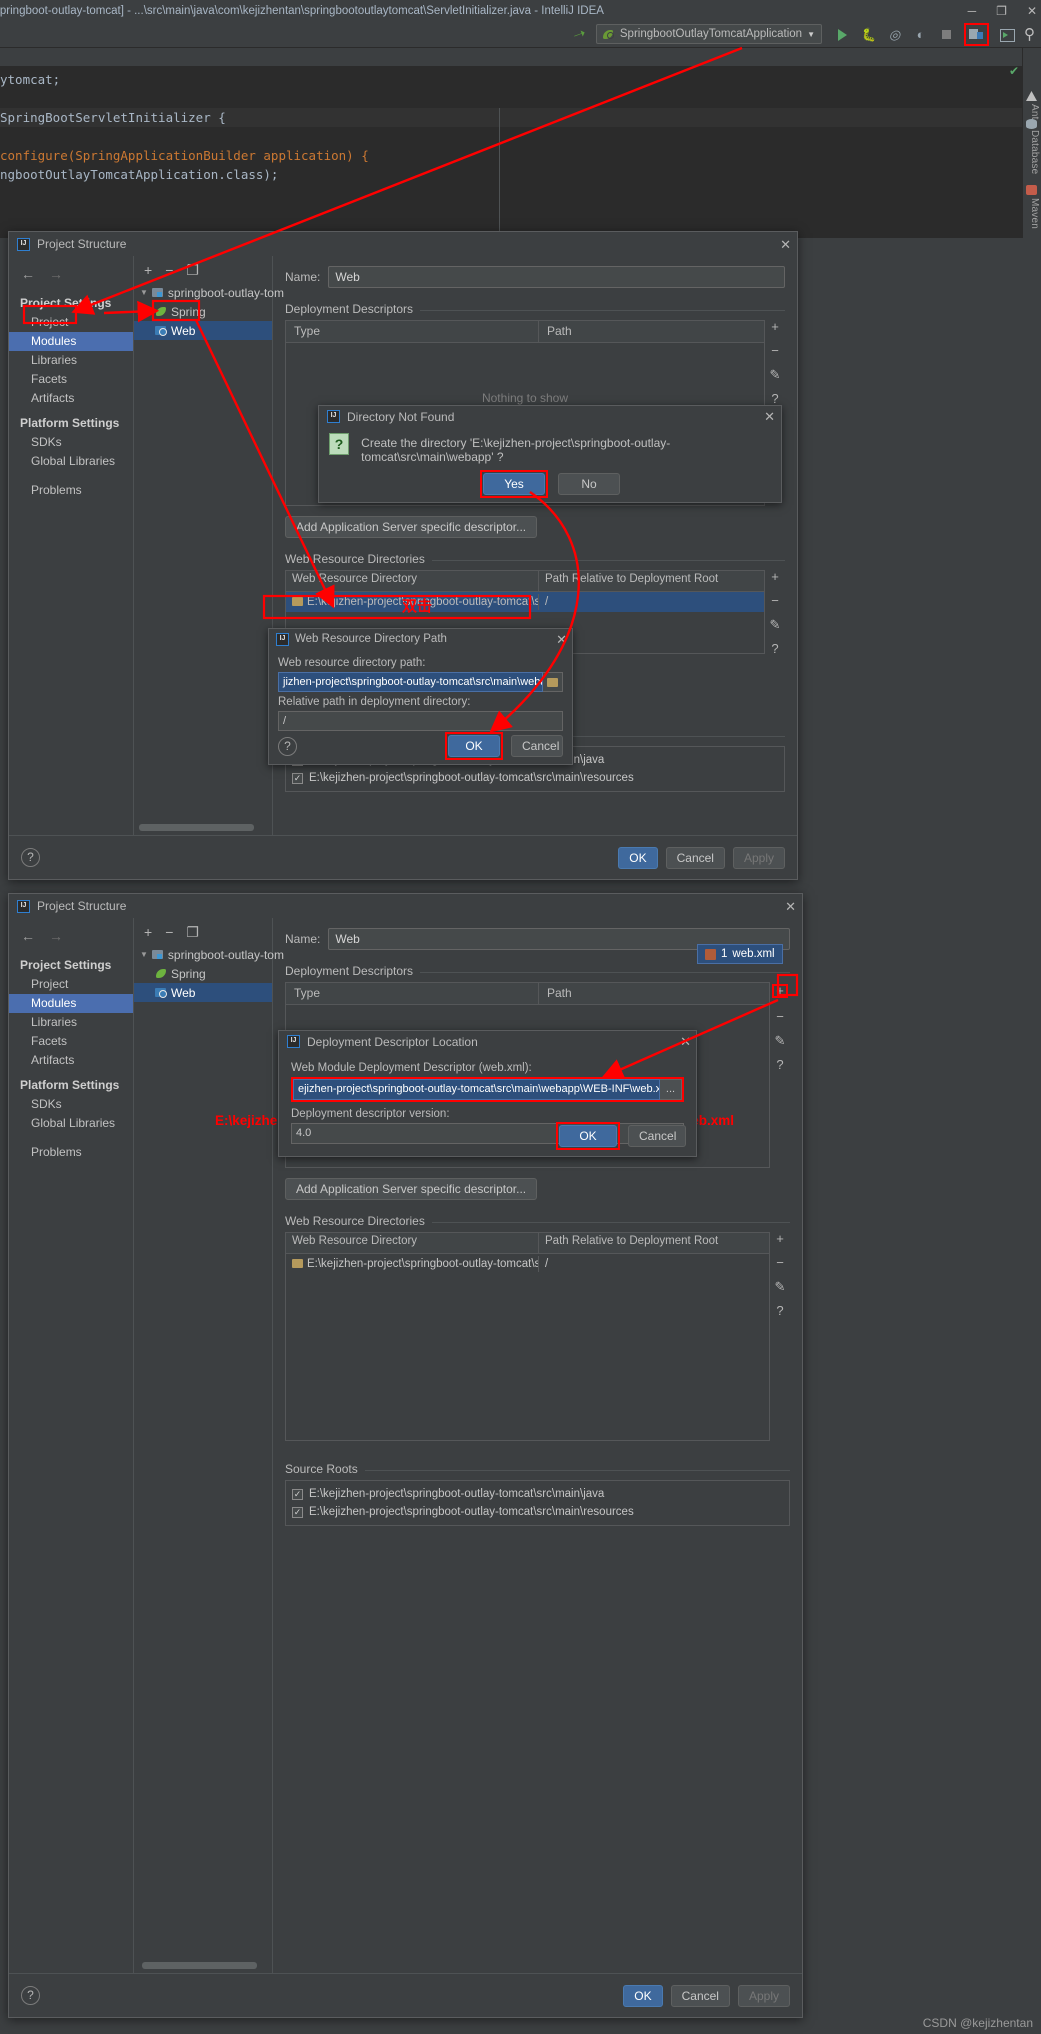 This screenshot has height=2034, width=1041. I want to click on run-with-coverage-icon: ◎, so click(894, 34).